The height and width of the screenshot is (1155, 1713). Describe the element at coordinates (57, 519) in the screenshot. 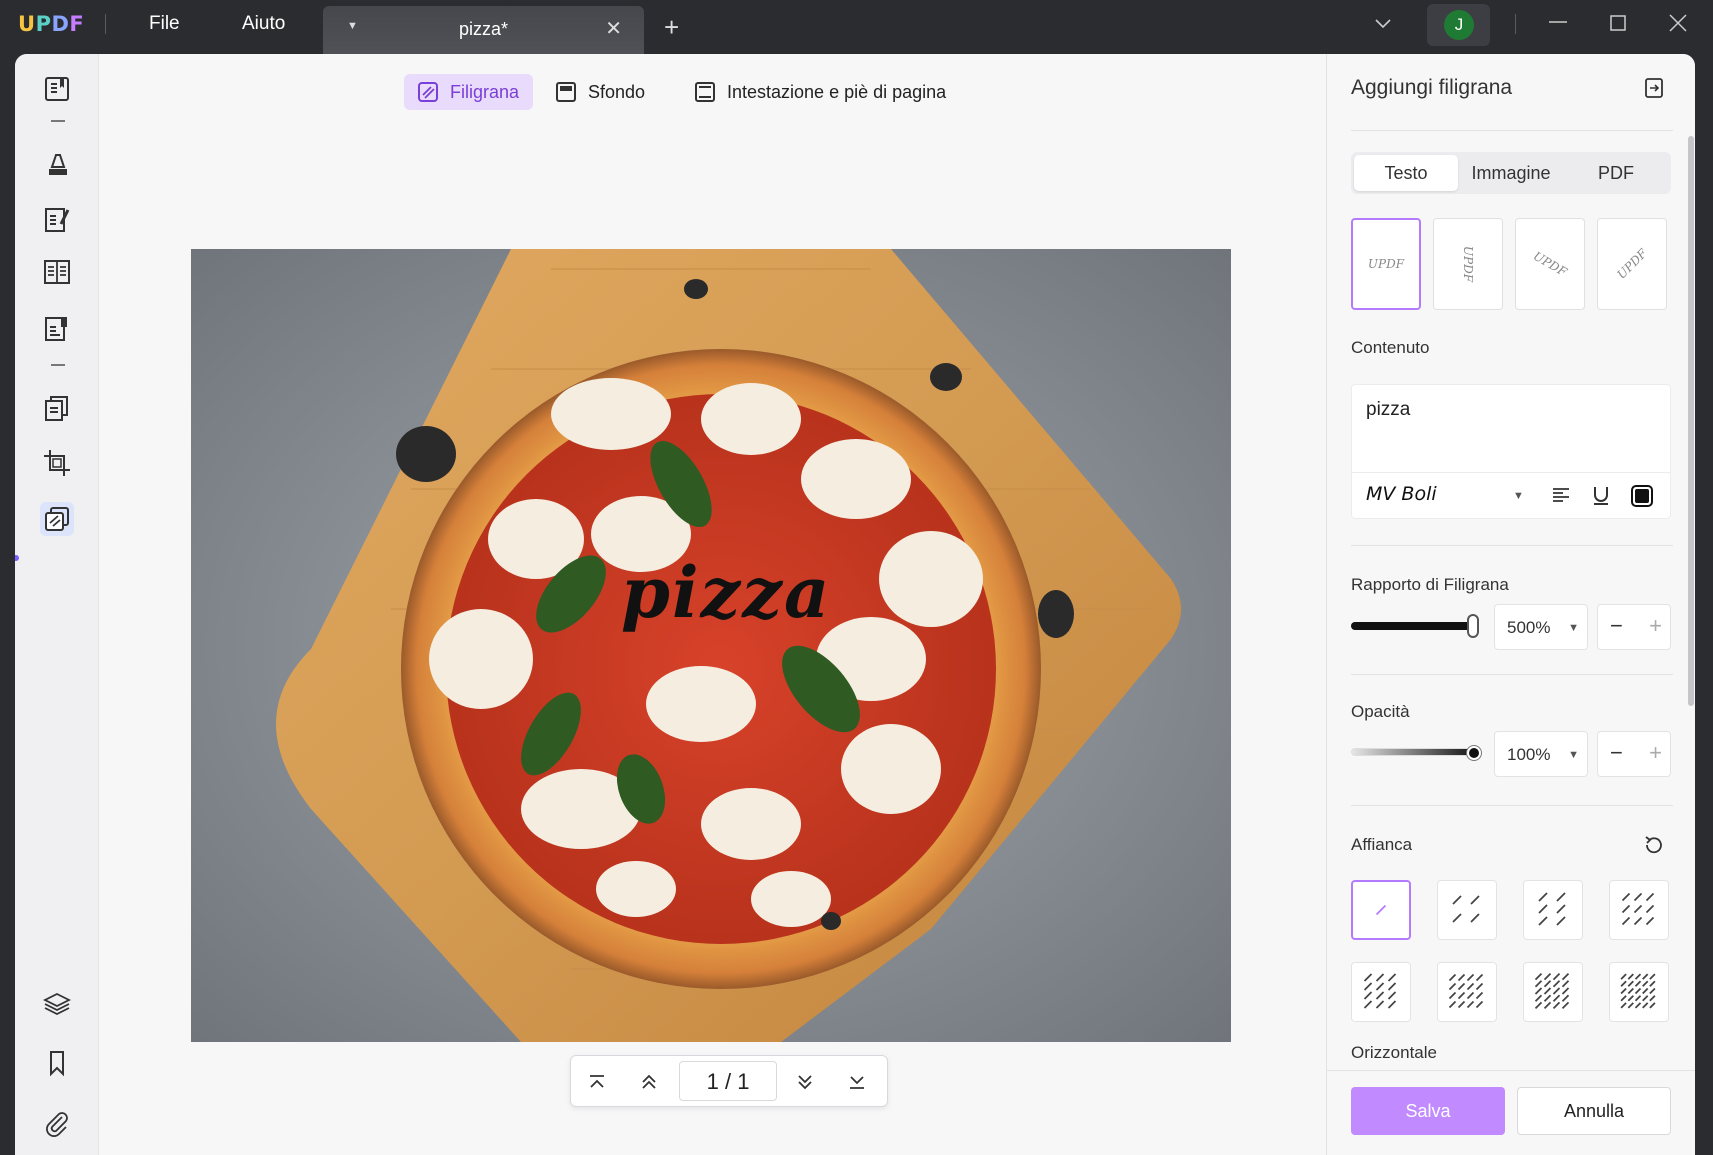

I see `watermark-tool-icon` at that location.